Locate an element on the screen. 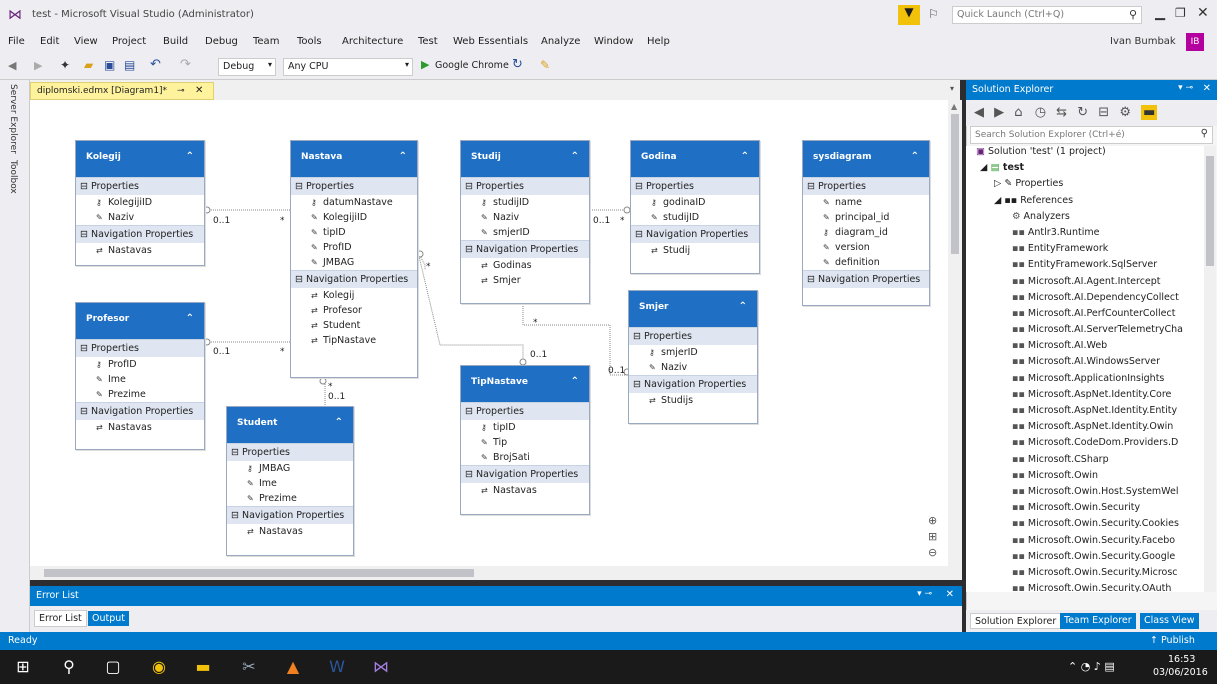  tree-item-references: ◢ ▪▪ References is located at coordinates (1085, 203).